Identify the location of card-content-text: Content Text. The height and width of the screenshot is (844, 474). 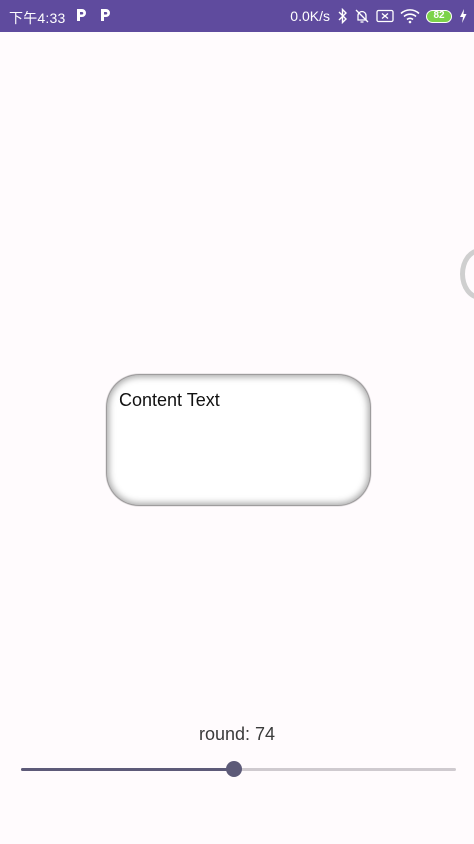
(169, 400).